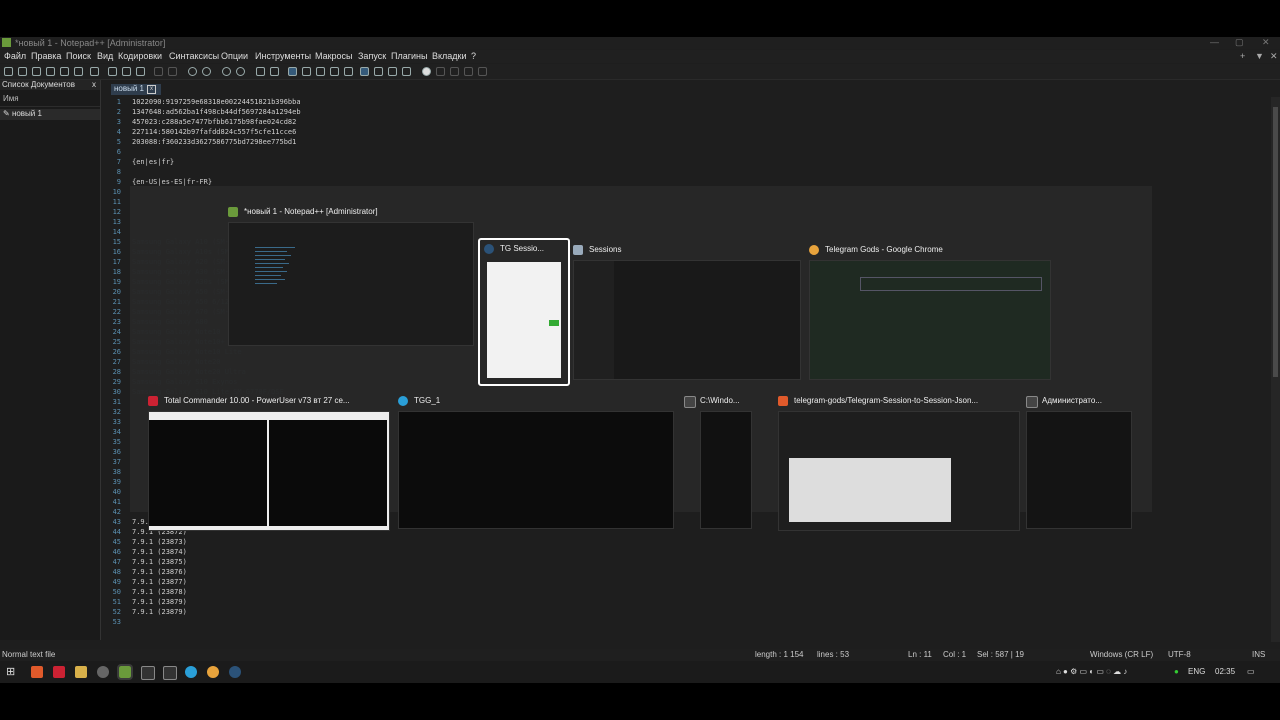 The width and height of the screenshot is (1280, 720). I want to click on clock: 02:35, so click(1225, 671).